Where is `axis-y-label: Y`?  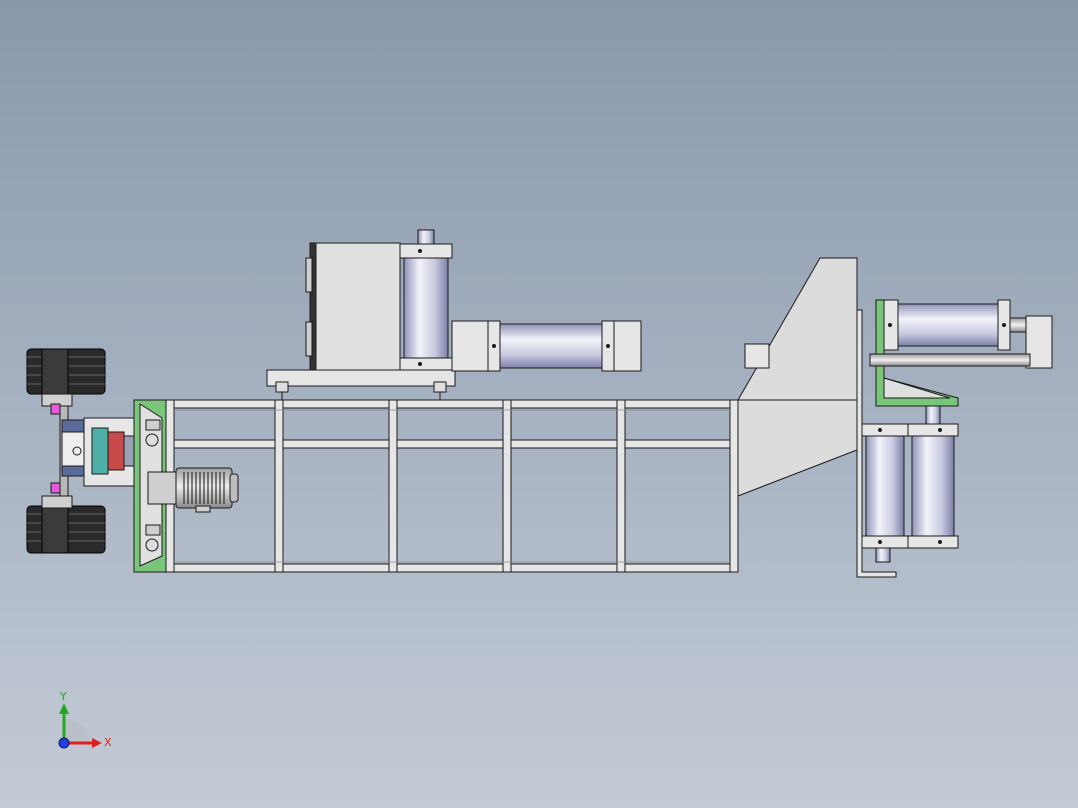 axis-y-label: Y is located at coordinates (63, 696).